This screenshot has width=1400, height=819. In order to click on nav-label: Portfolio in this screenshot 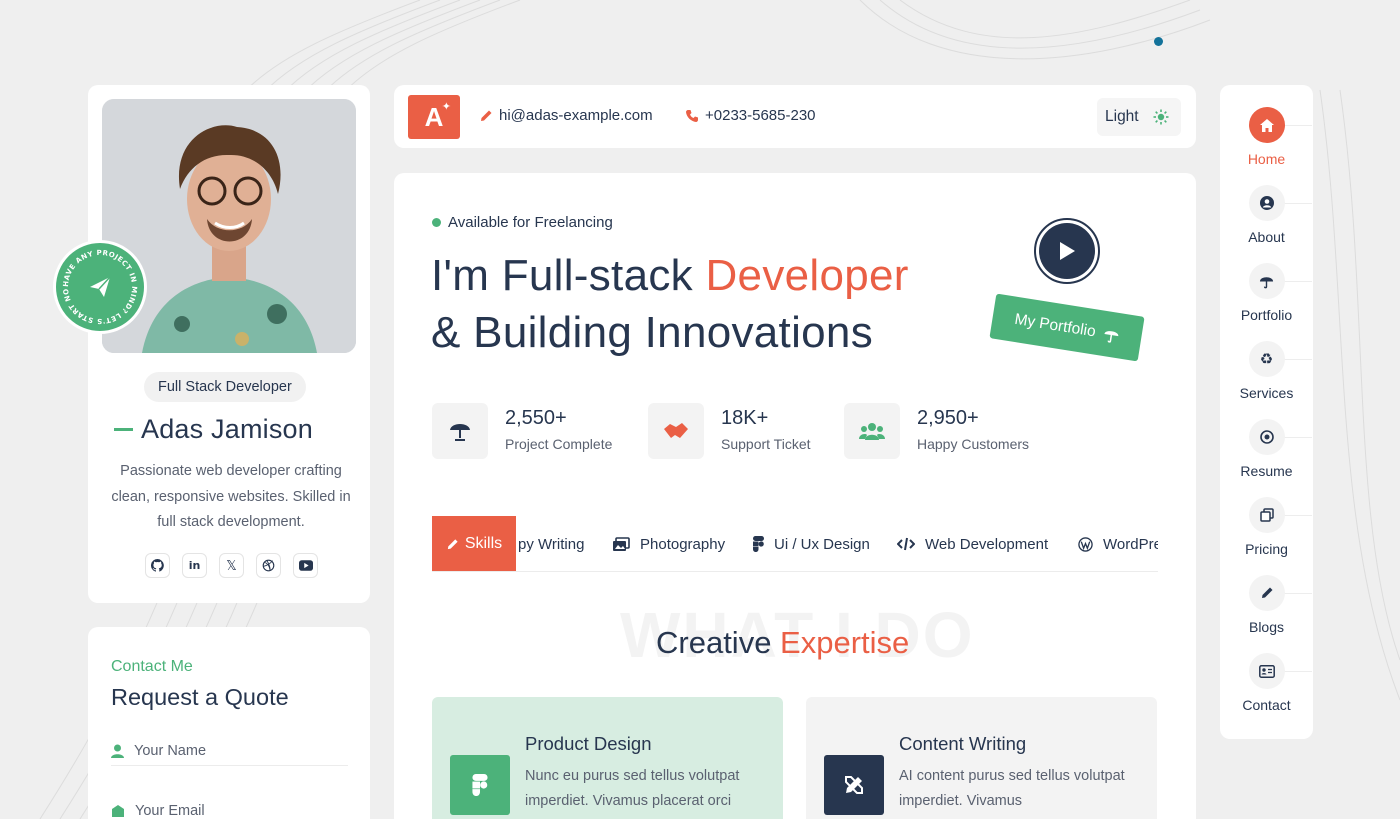, I will do `click(1266, 315)`.